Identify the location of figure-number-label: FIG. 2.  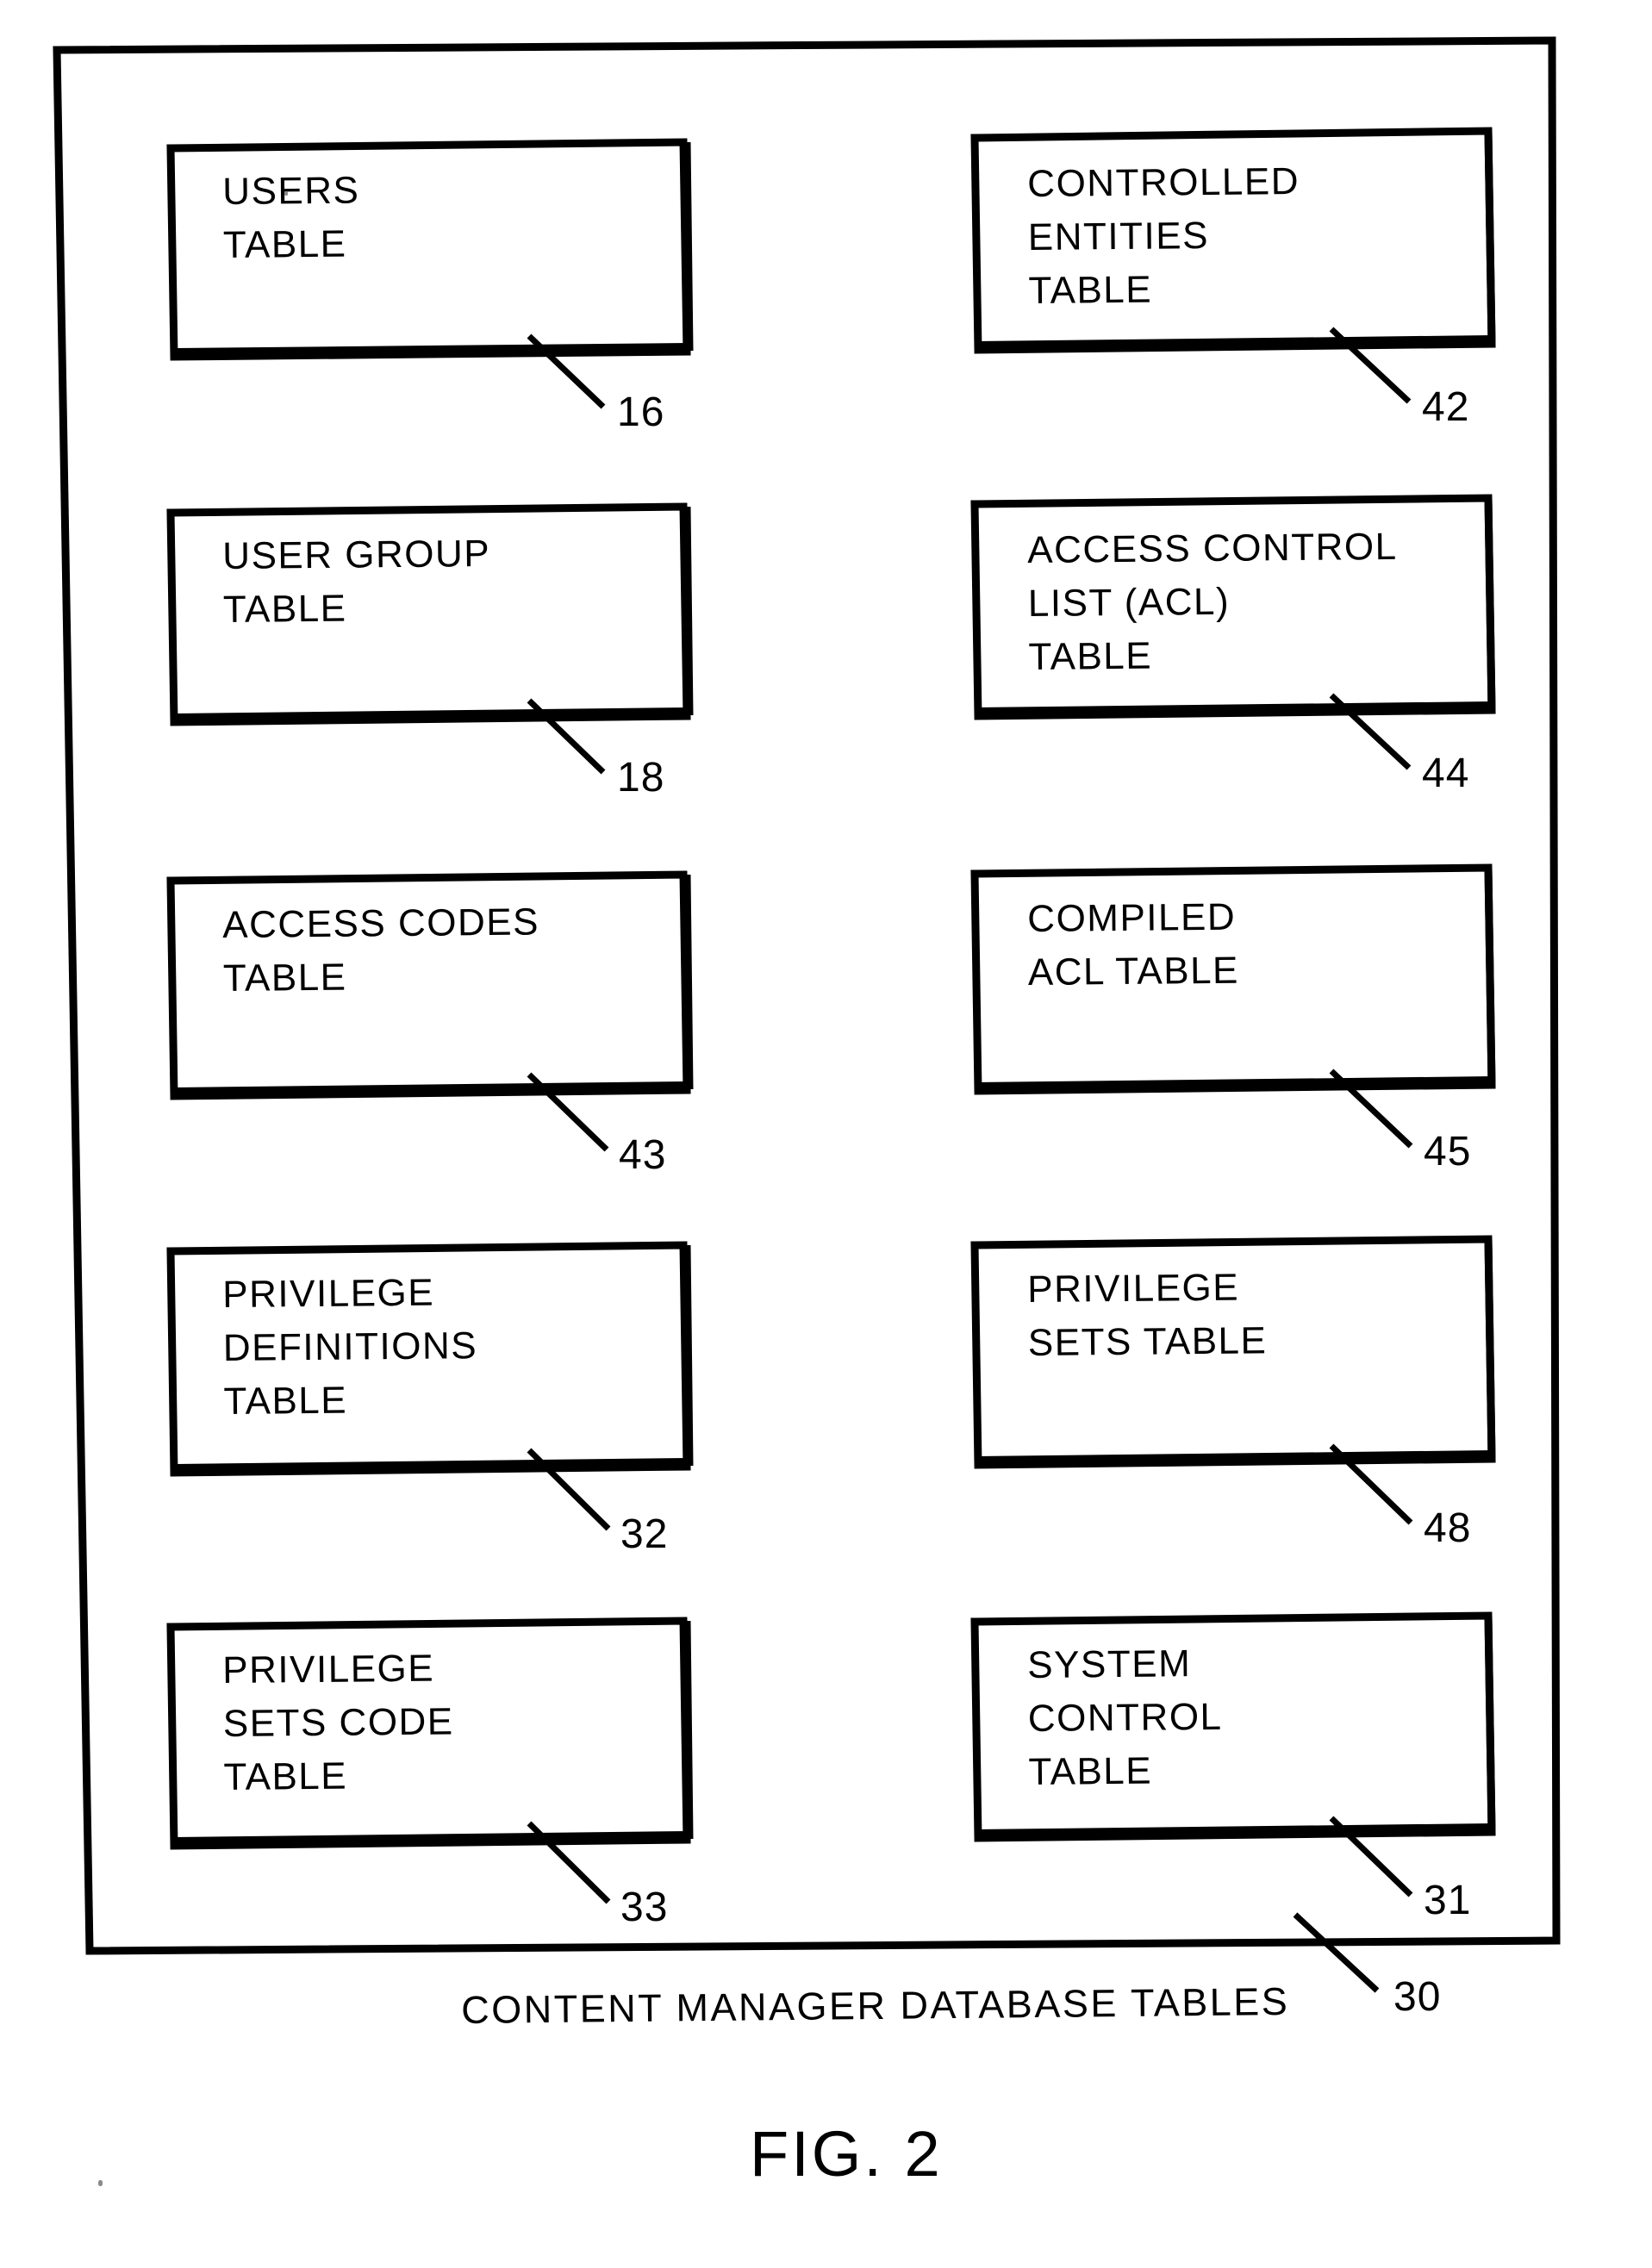
(846, 2154).